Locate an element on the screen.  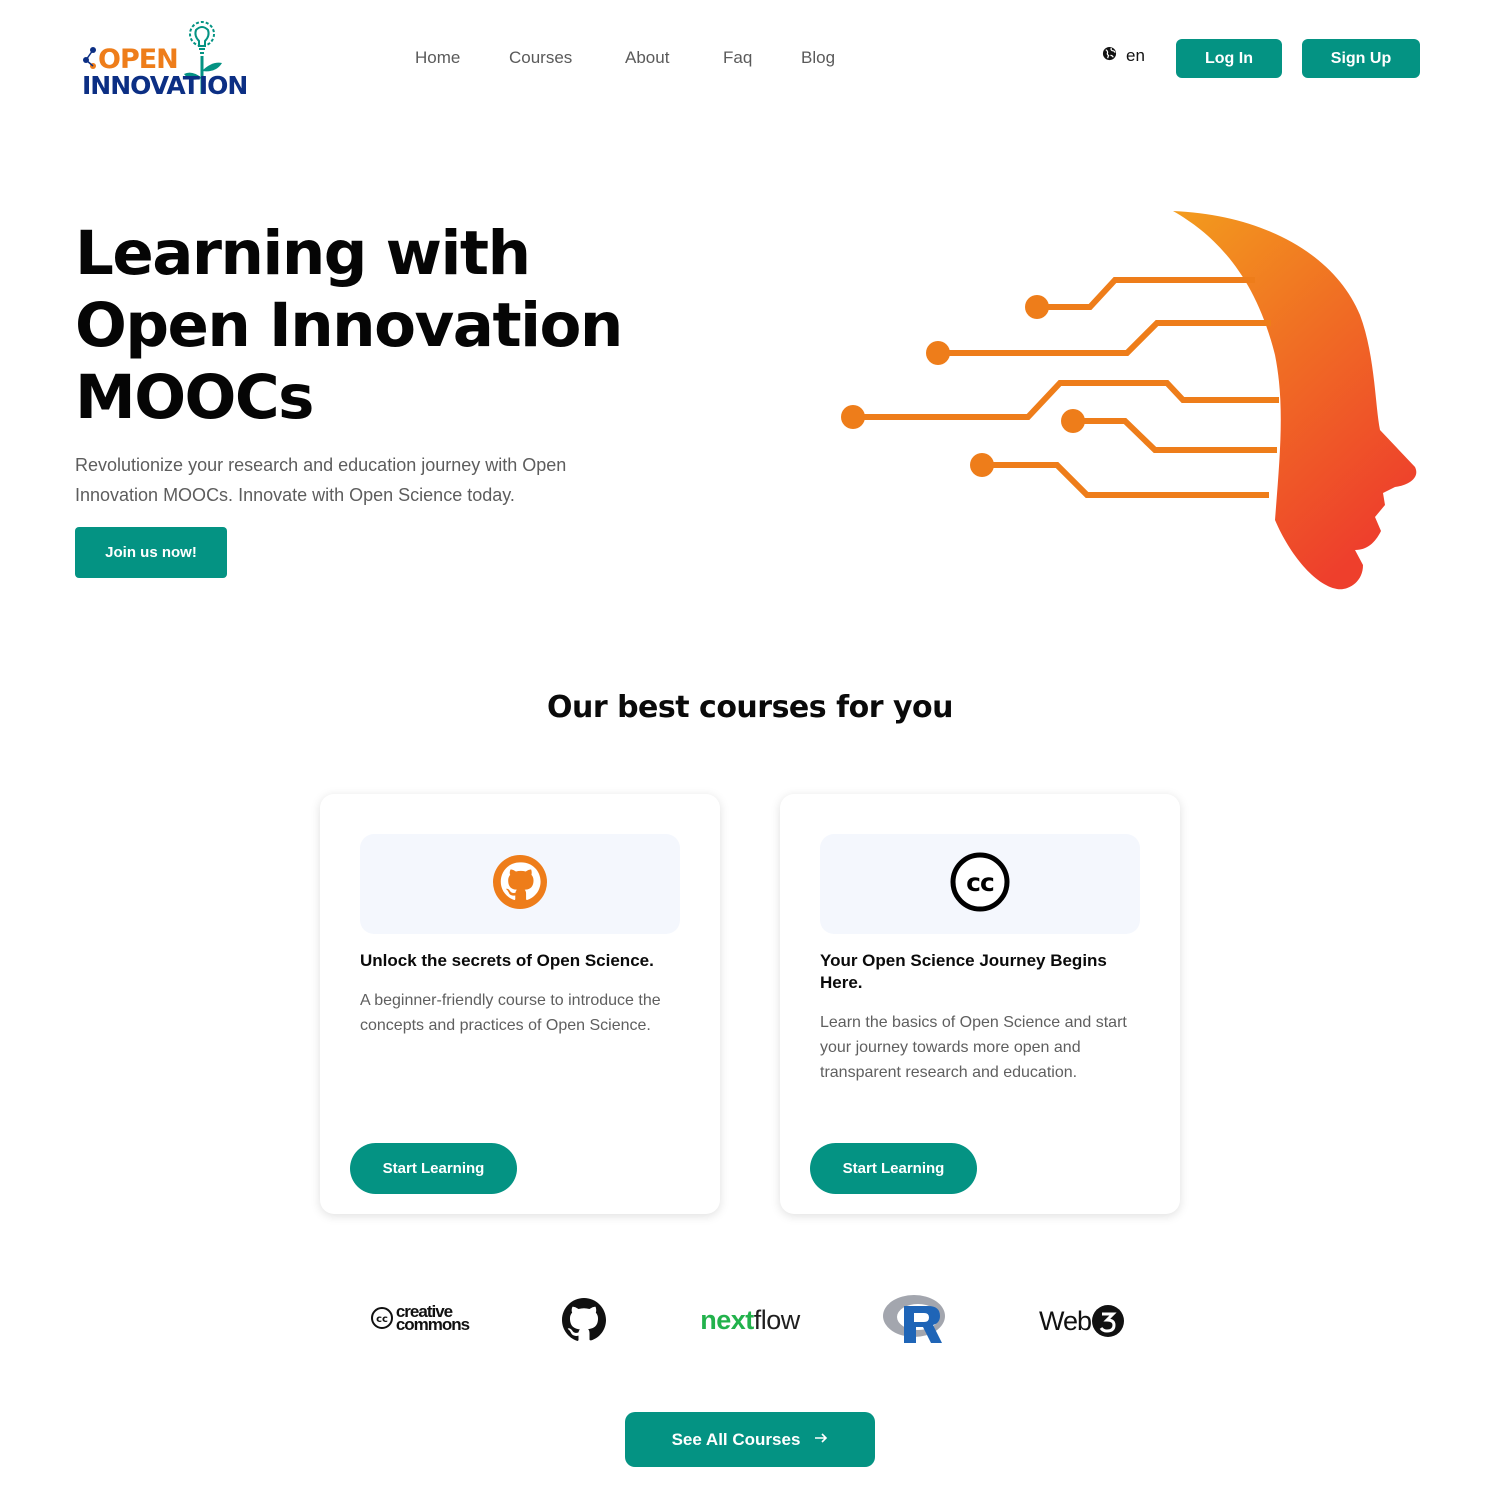
r-logo-icon is located at coordinates (914, 1319).